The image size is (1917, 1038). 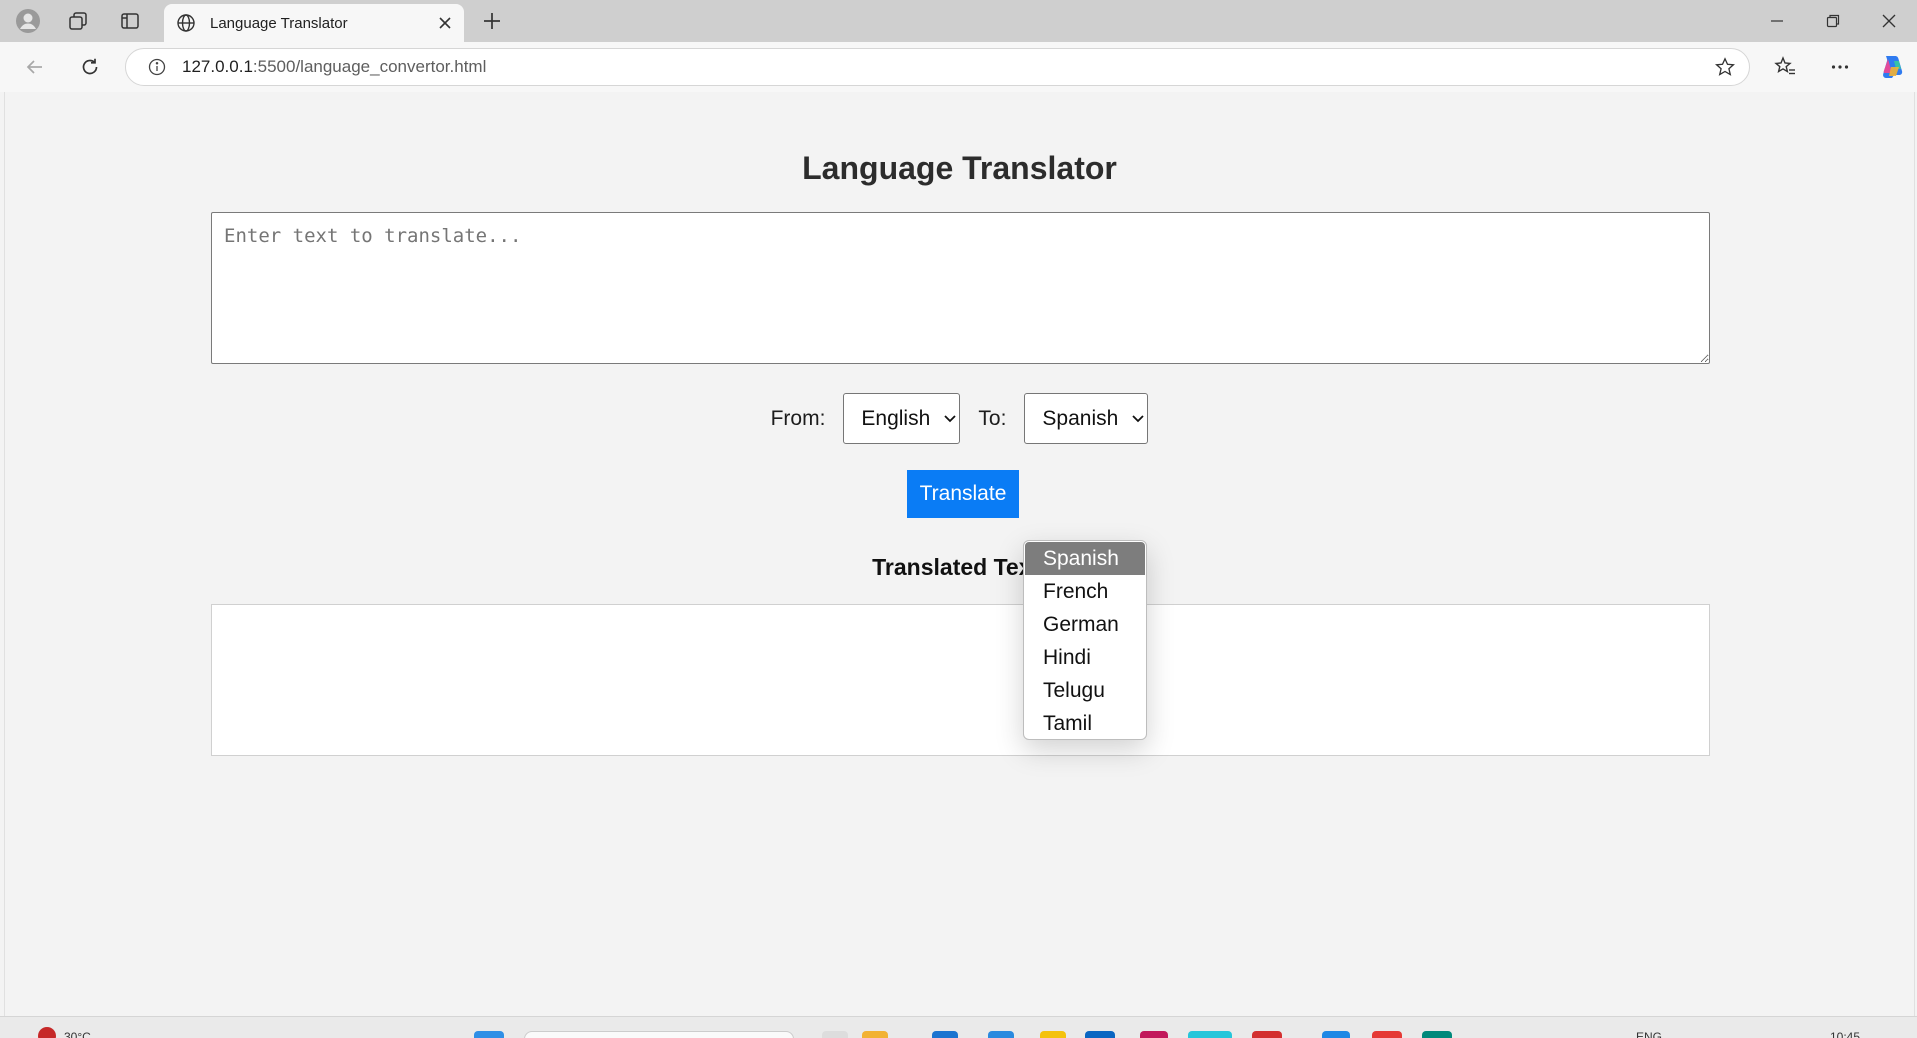 I want to click on option-telugu: Telugu, so click(x=1085, y=690).